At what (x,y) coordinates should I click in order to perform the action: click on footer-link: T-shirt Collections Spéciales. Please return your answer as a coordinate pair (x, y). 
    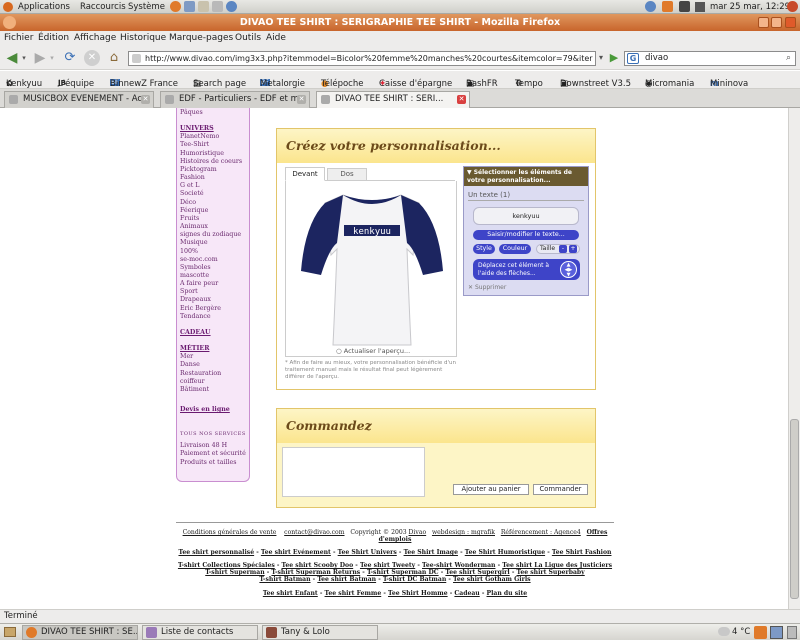
    Looking at the image, I should click on (226, 565).